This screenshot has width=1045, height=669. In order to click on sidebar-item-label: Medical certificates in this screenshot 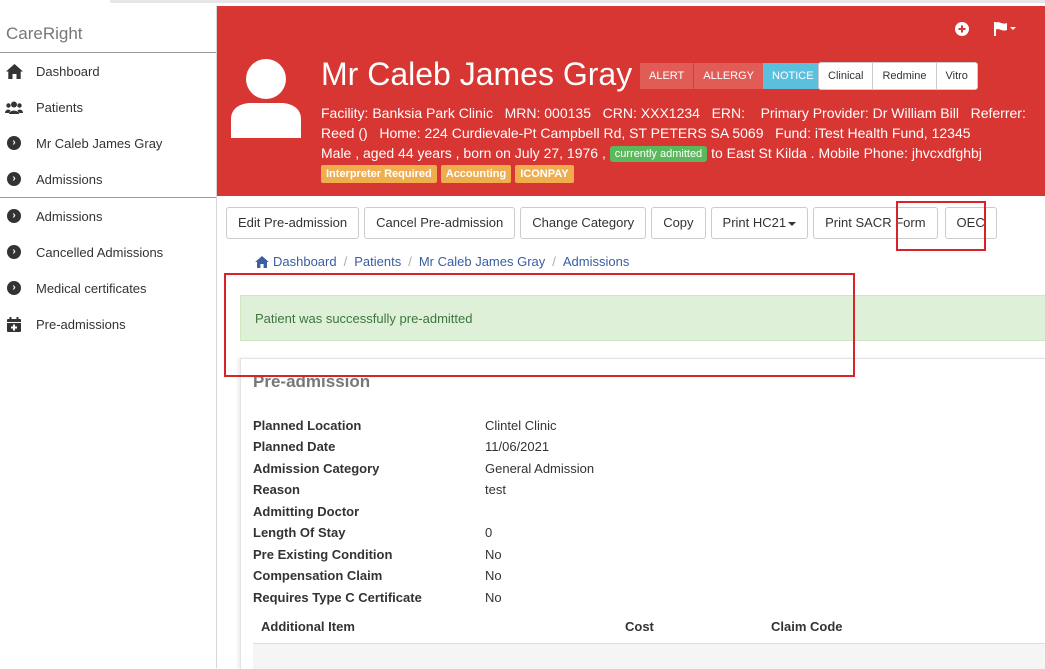, I will do `click(91, 288)`.